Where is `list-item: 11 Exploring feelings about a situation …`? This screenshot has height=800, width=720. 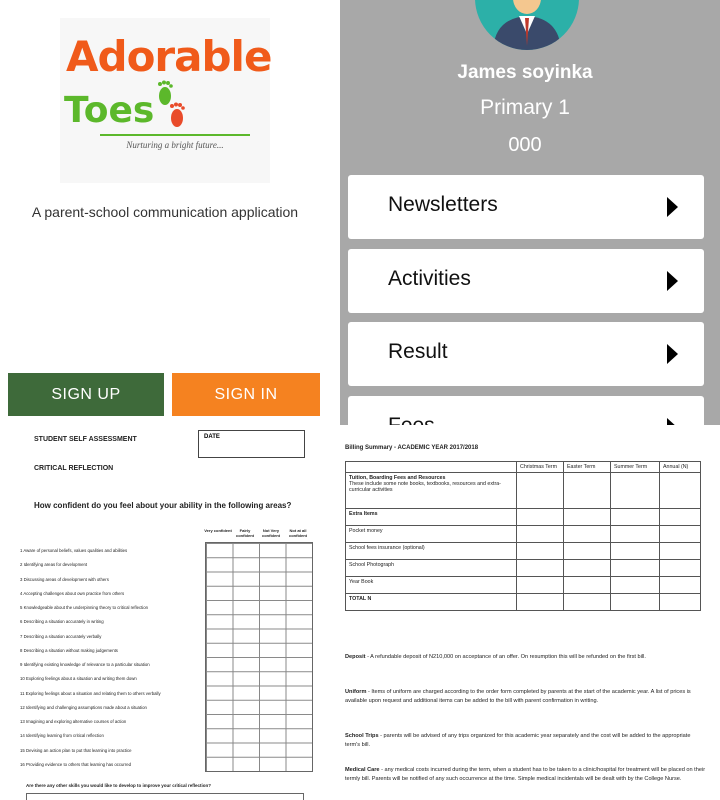
list-item: 11 Exploring feelings about a situation … is located at coordinates (90, 693).